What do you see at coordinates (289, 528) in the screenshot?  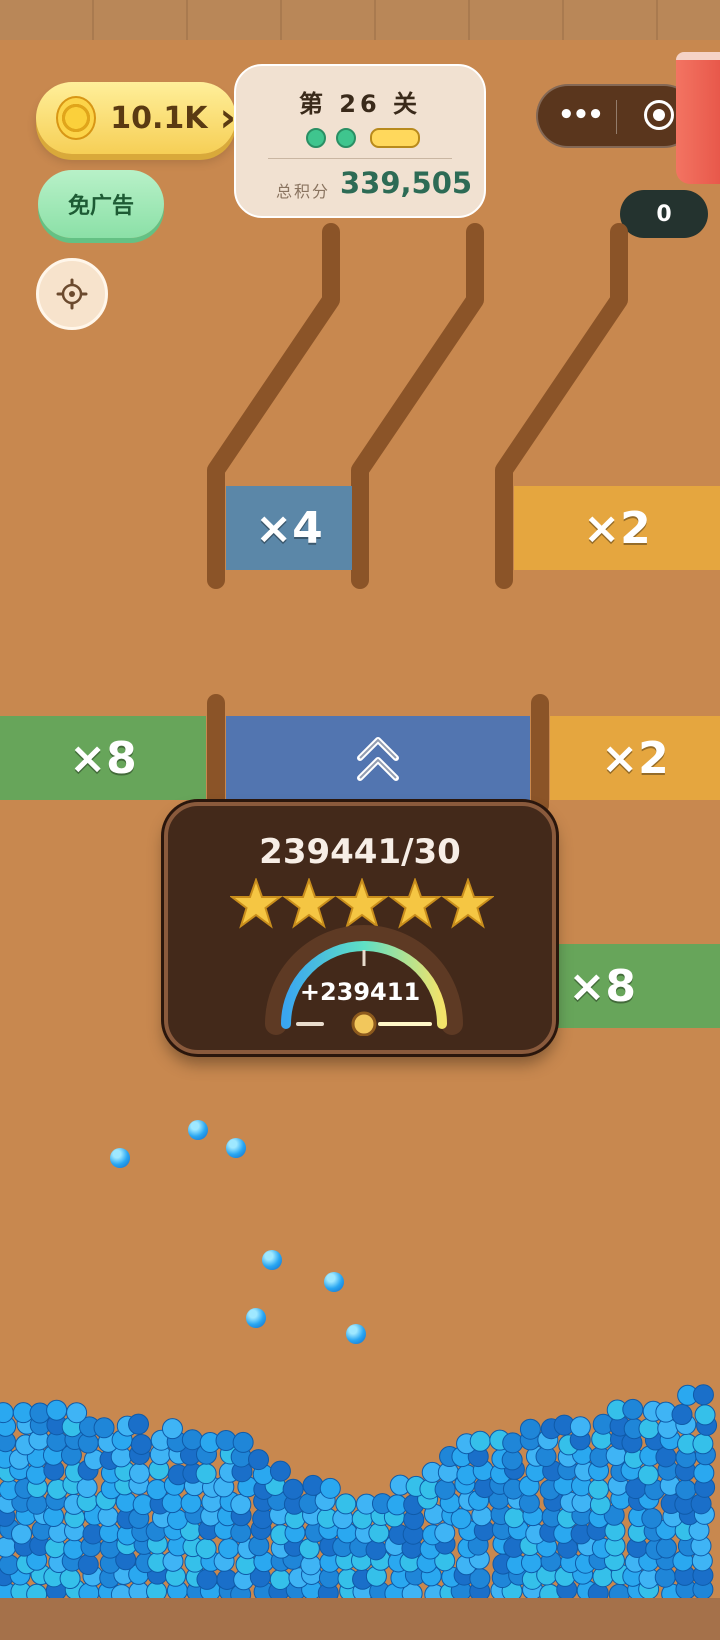 I see `multiplier-zone-x4: ×4` at bounding box center [289, 528].